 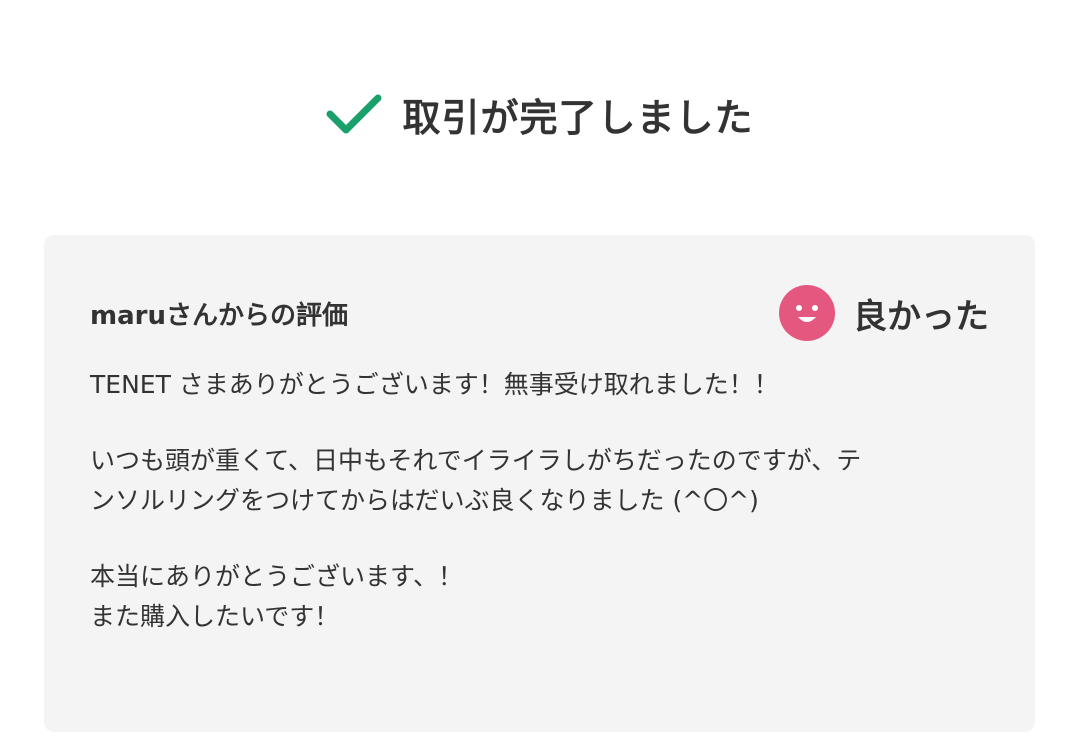 I want to click on message-line: ンソルリングをつけてからはだいぶ良くなりました (^〇^), so click(x=424, y=500).